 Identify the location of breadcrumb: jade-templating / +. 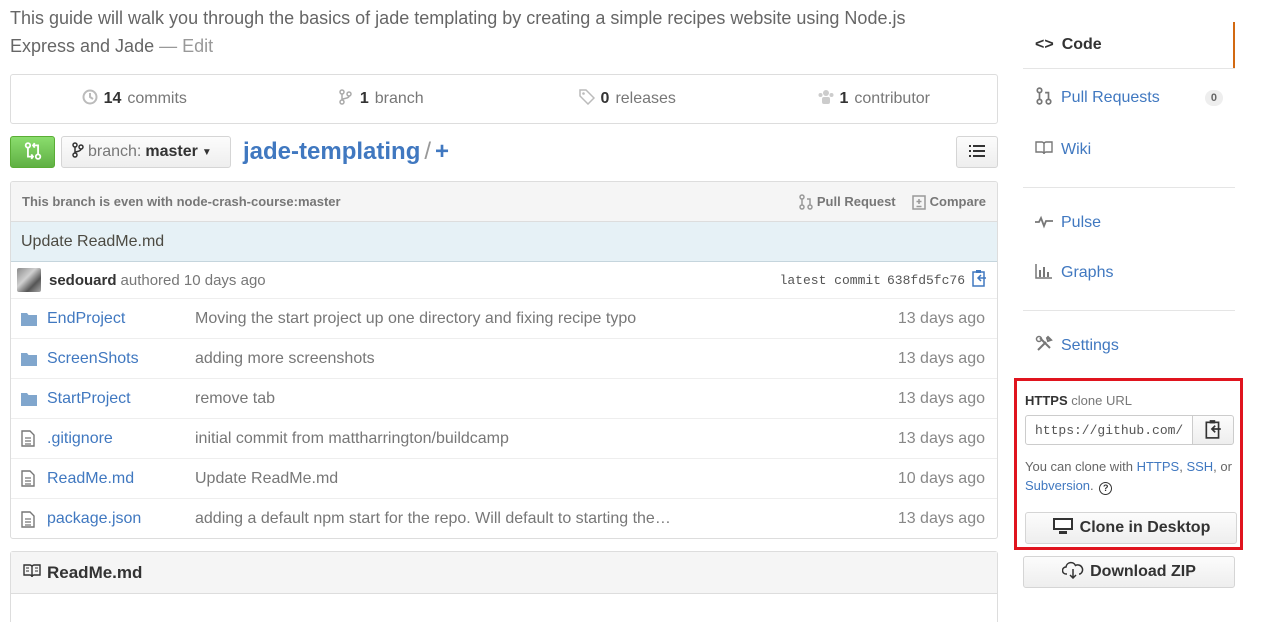
(346, 152).